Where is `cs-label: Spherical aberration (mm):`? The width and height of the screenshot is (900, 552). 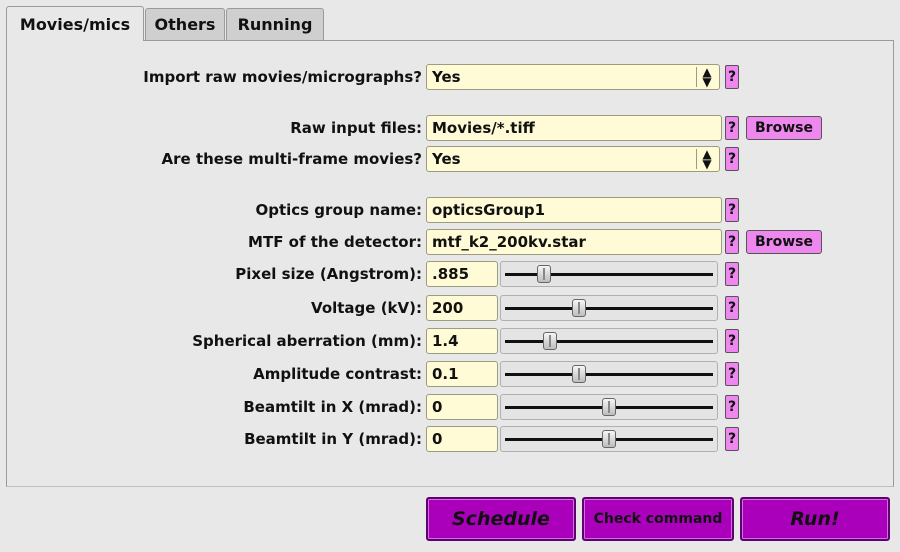 cs-label: Spherical aberration (mm): is located at coordinates (307, 341).